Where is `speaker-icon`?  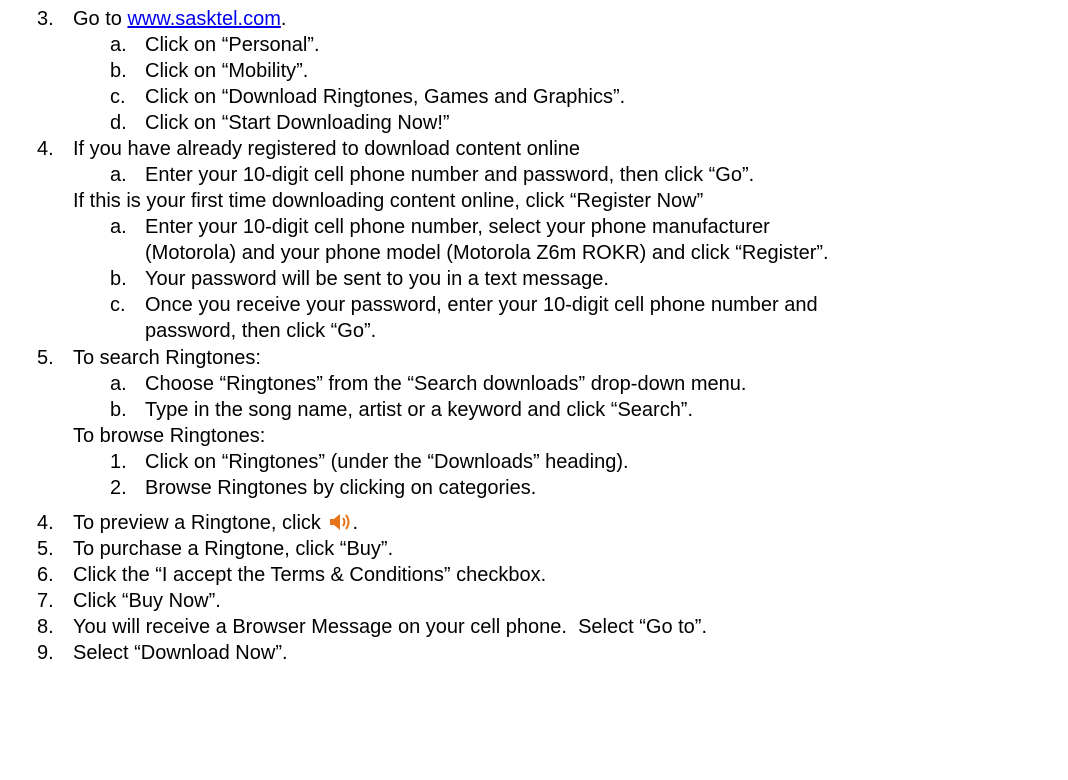 speaker-icon is located at coordinates (340, 525).